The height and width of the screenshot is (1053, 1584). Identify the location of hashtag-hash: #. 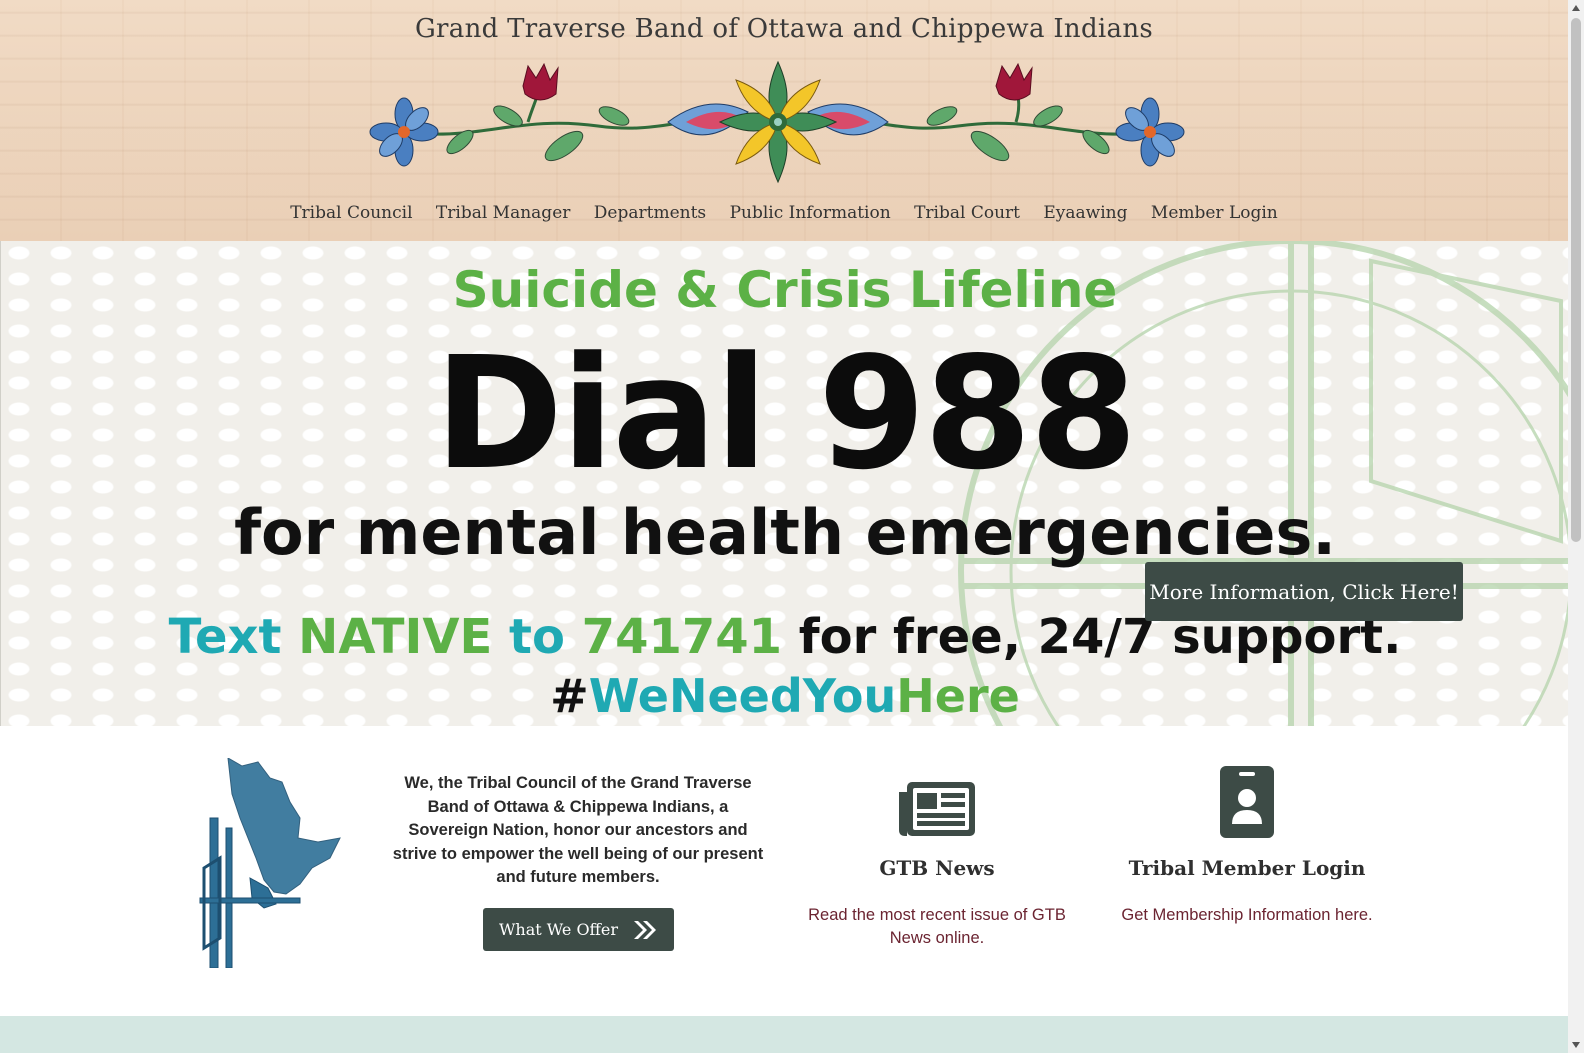
(569, 696).